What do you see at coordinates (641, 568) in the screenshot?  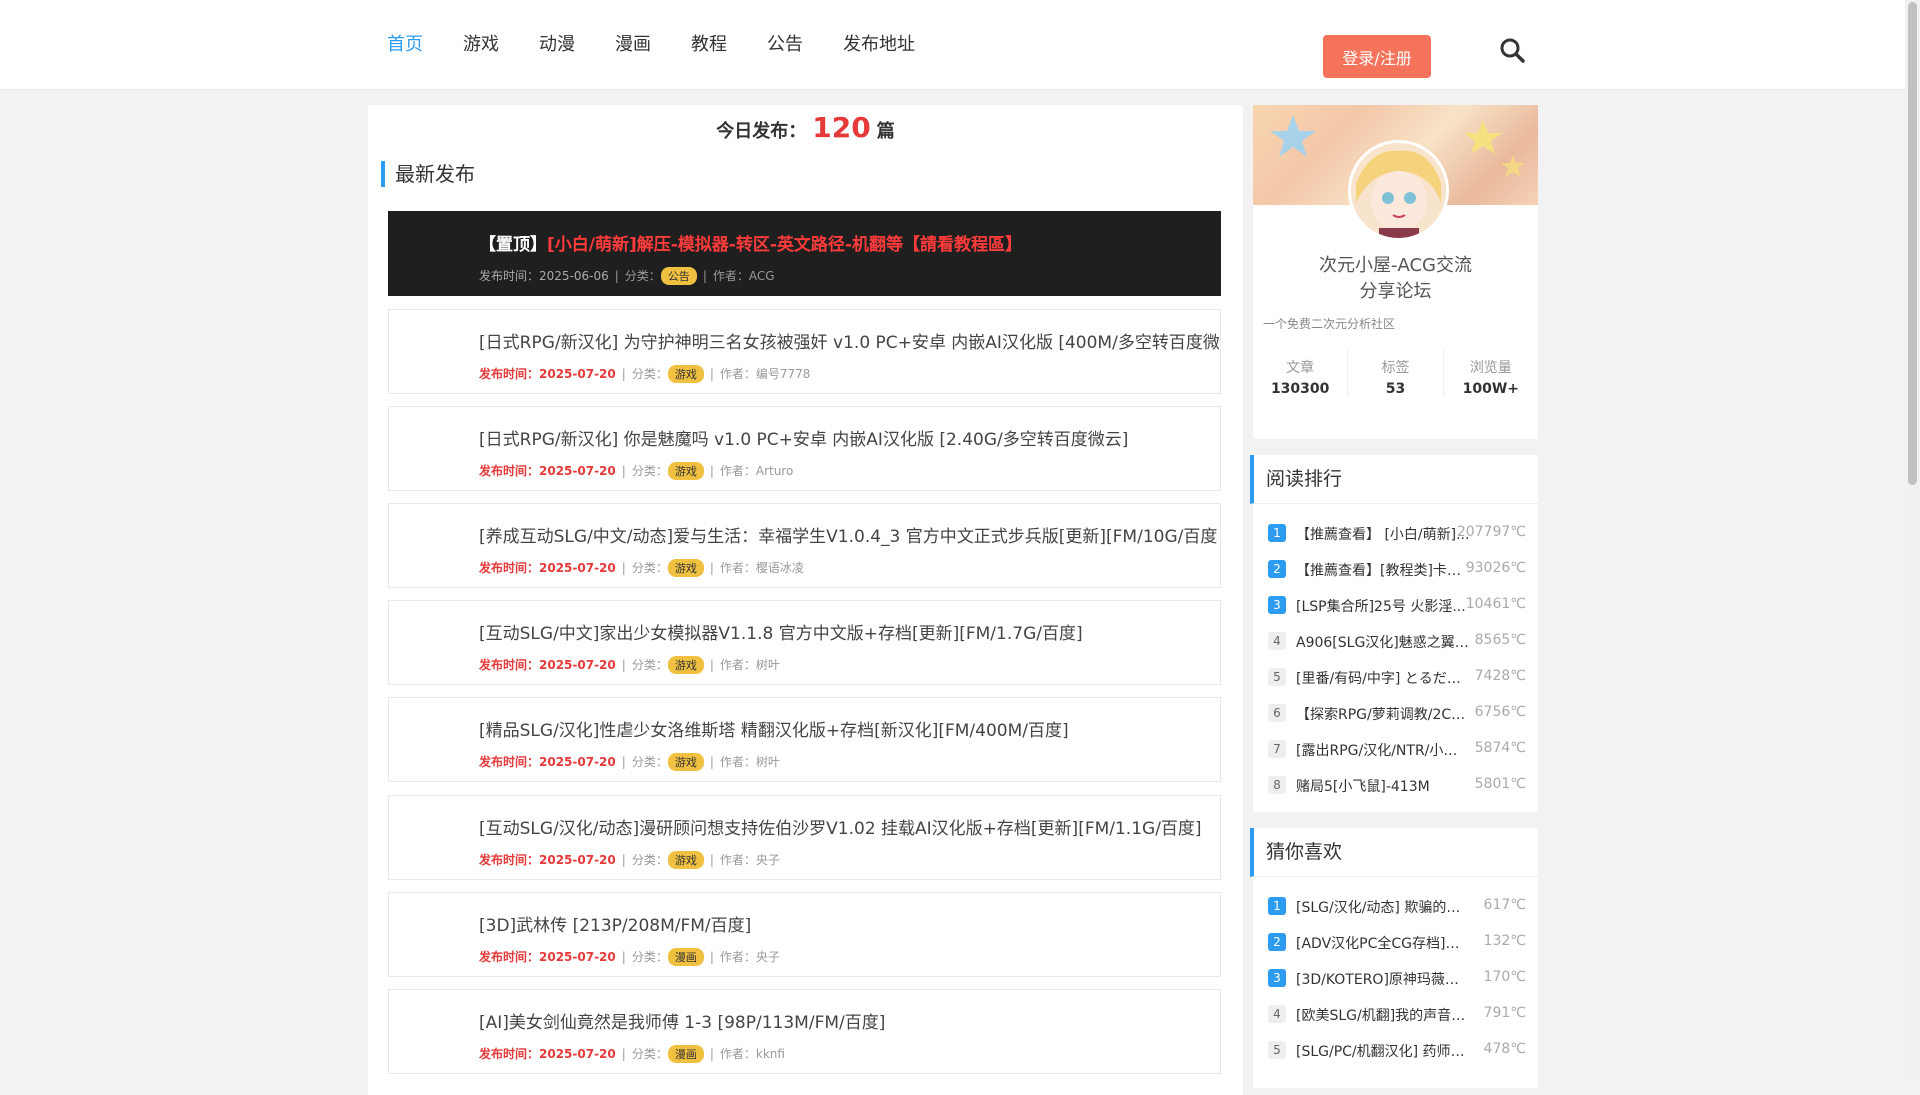 I see `post-meta: 发布时间：2025-07-20 | 分类： 游戏 | 作者：樱语冰凌` at bounding box center [641, 568].